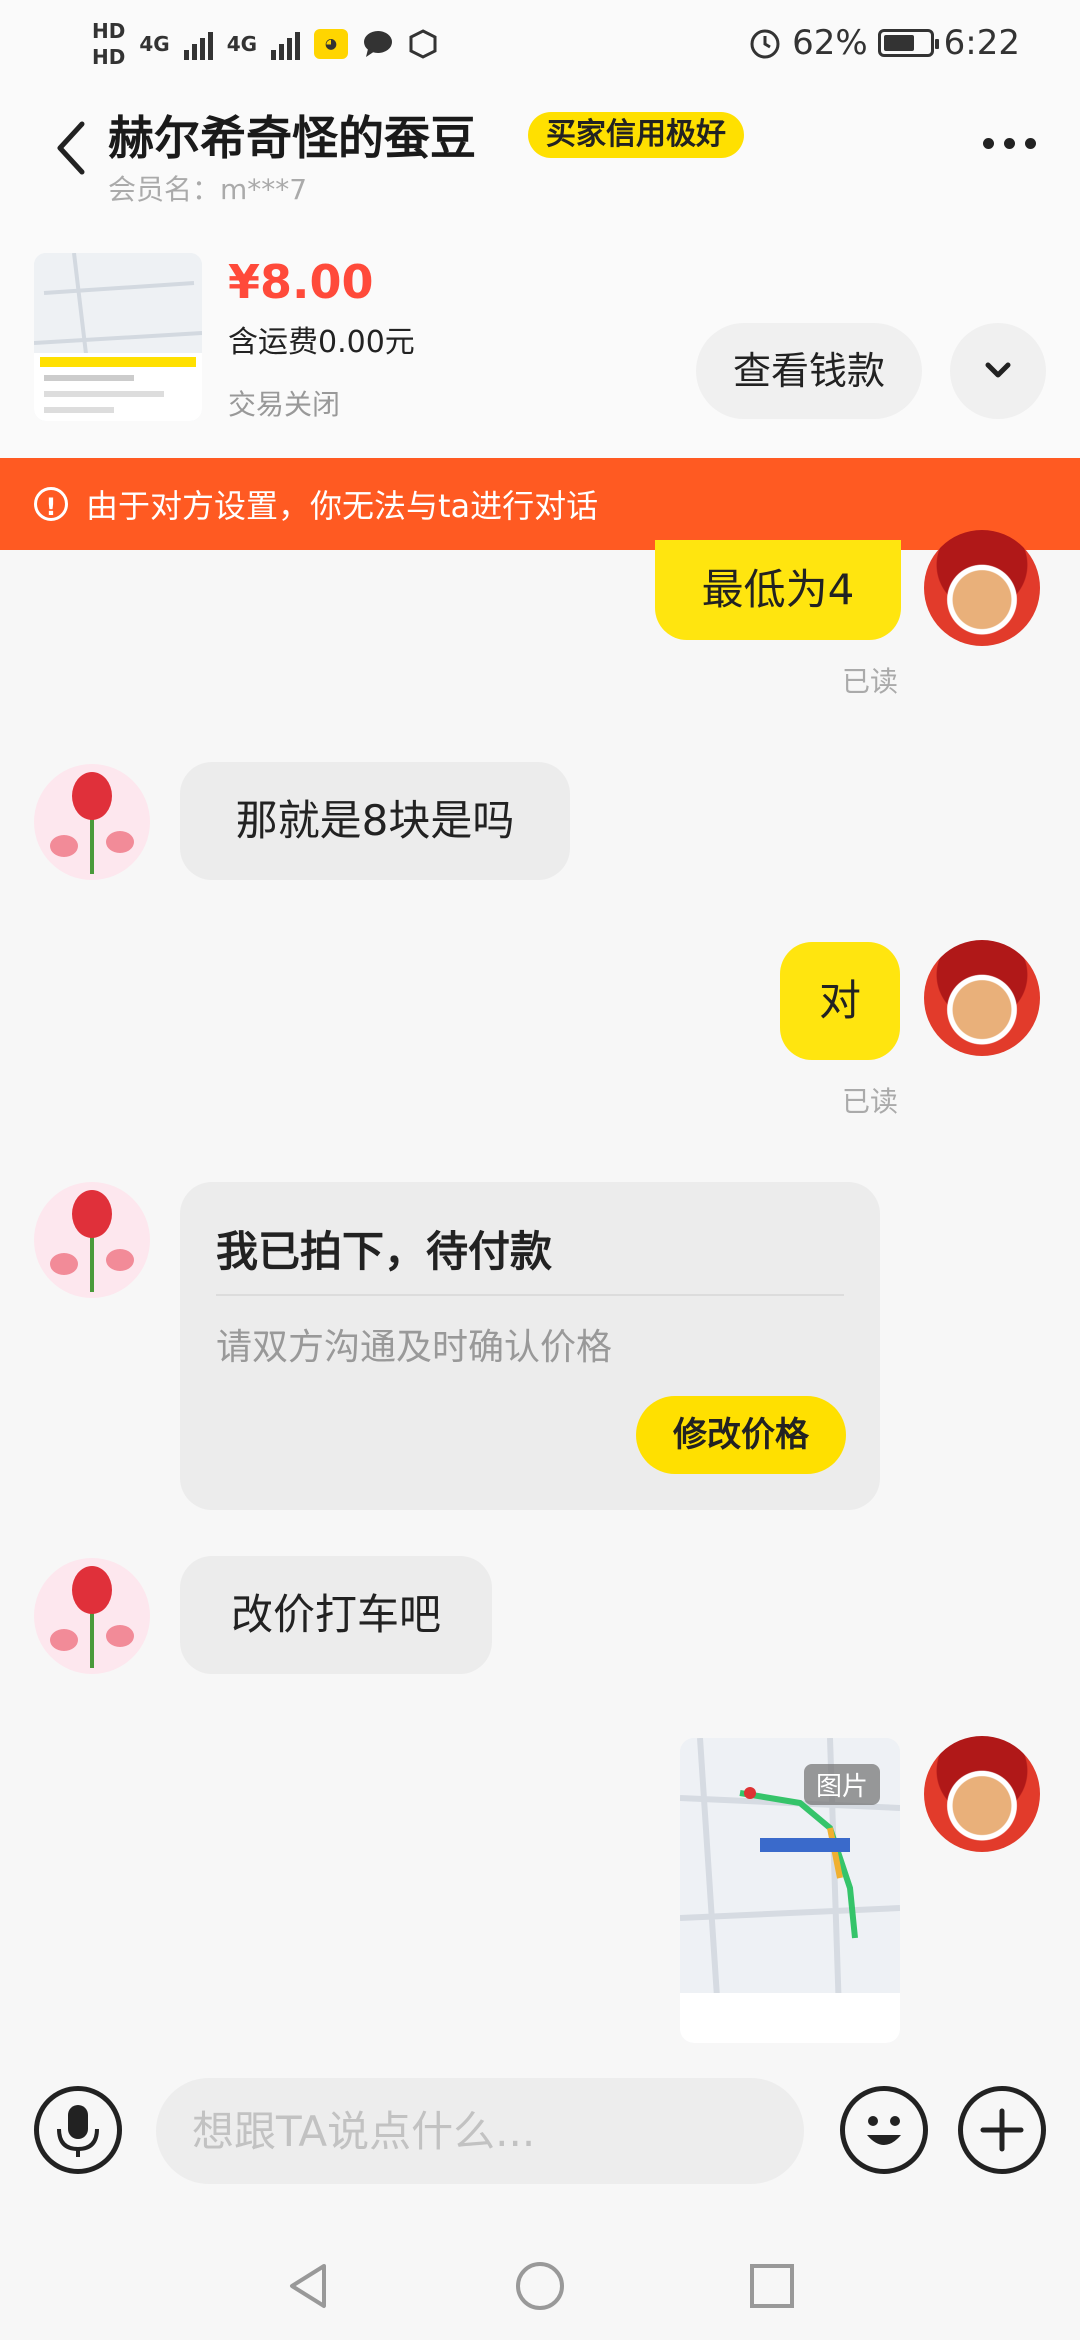 This screenshot has width=1080, height=2340. I want to click on member-name: 会员名：m***7, so click(208, 189).